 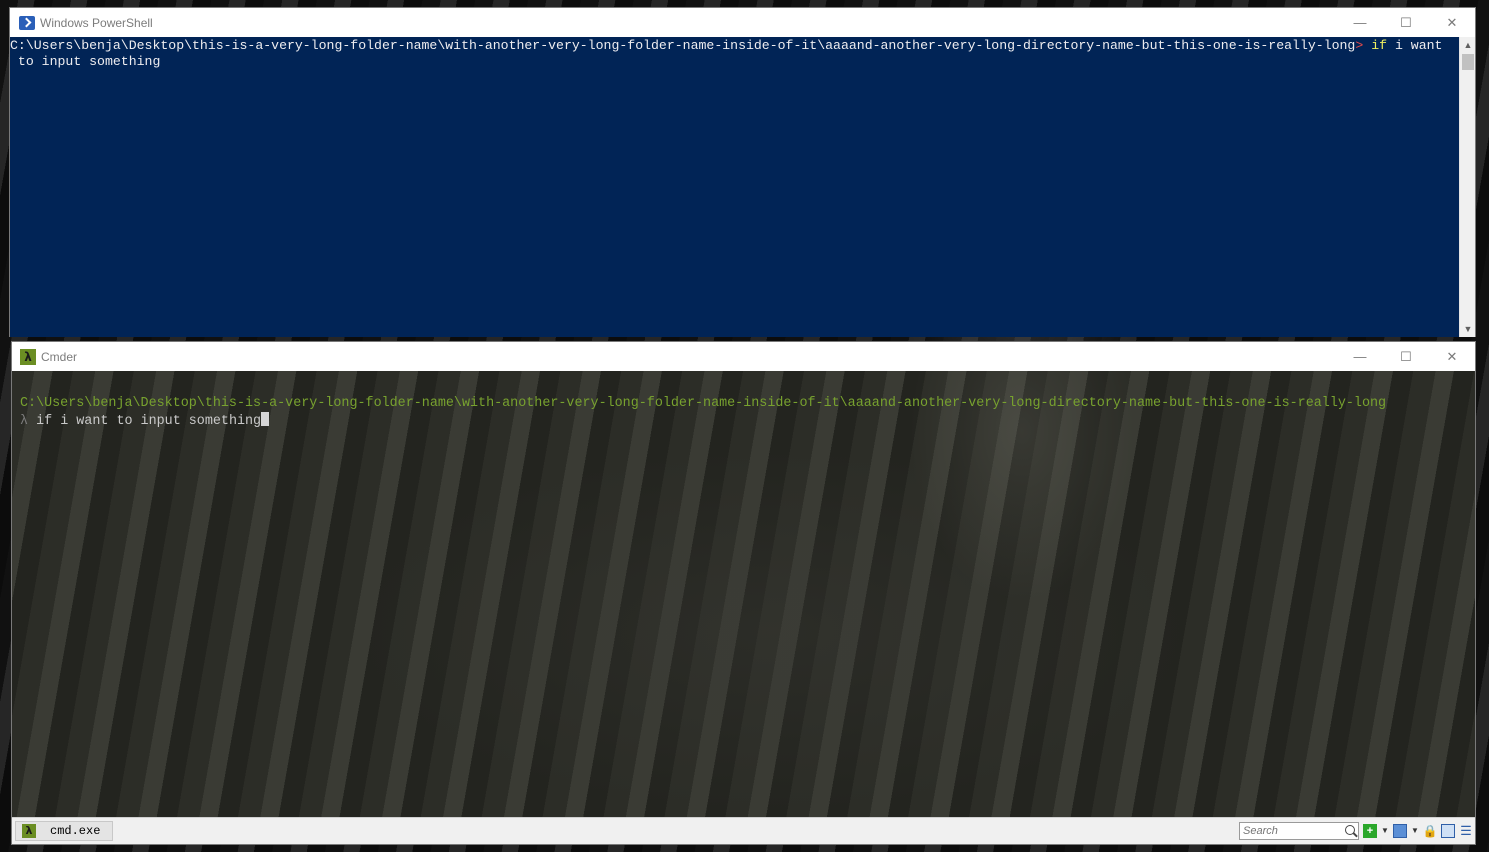 What do you see at coordinates (1359, 45) in the screenshot?
I see `powershell-prompt-arrow: >` at bounding box center [1359, 45].